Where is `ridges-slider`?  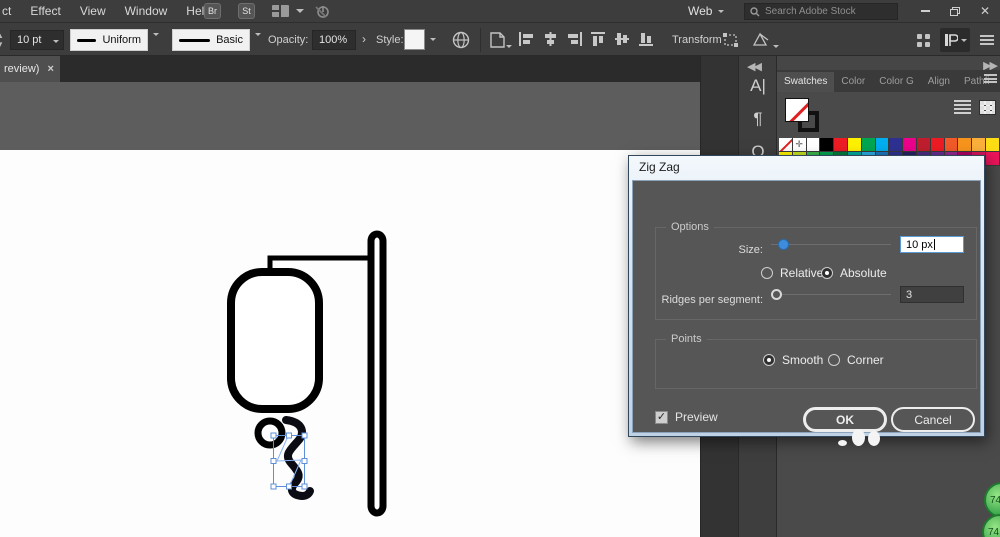 ridges-slider is located at coordinates (831, 294).